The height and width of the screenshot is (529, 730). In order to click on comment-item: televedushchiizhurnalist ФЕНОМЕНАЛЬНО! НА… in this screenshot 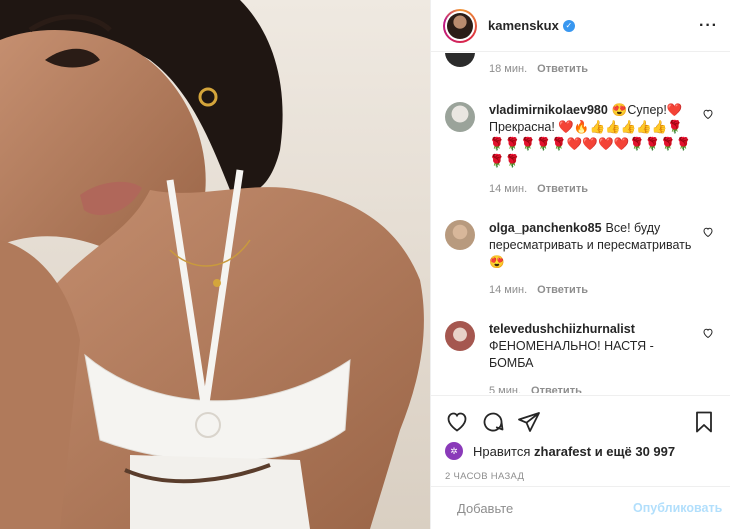, I will do `click(579, 357)`.